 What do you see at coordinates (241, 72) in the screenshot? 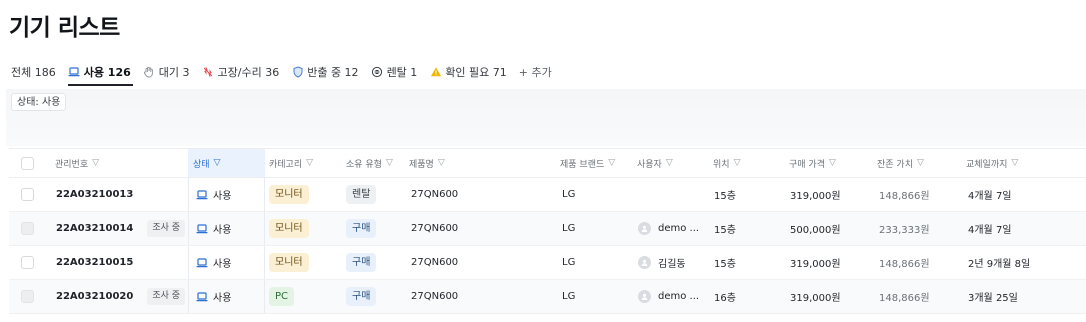
I see `tab-3: 고장/수리 36` at bounding box center [241, 72].